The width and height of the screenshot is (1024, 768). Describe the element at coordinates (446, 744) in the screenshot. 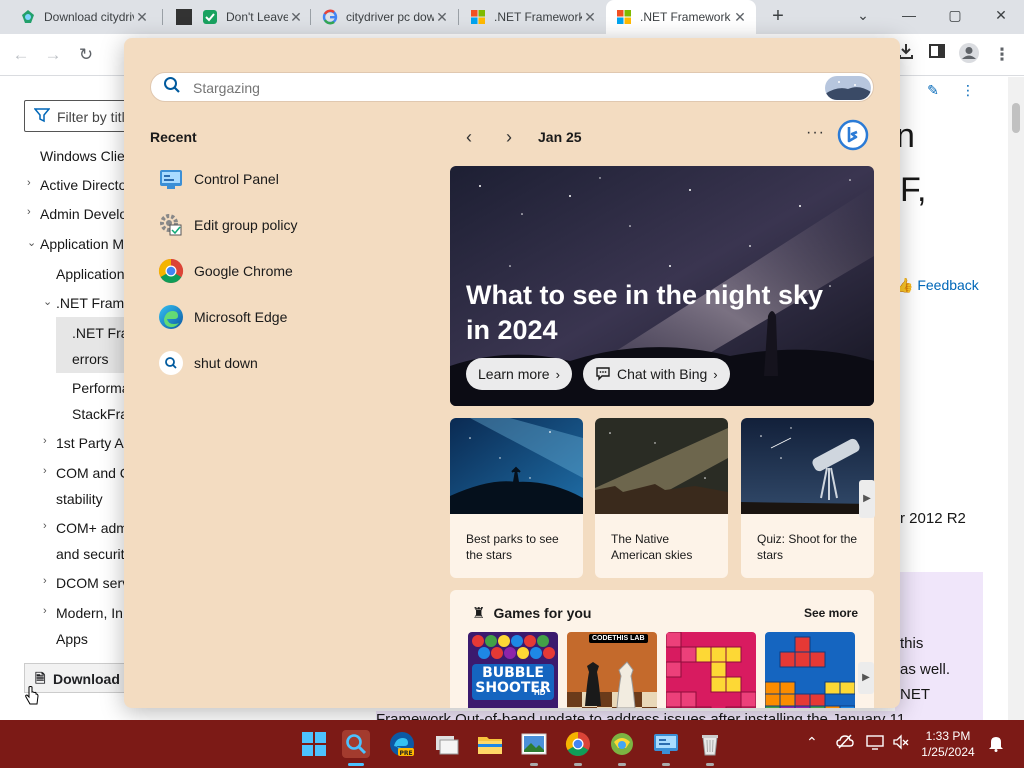

I see `task-view-icon` at that location.